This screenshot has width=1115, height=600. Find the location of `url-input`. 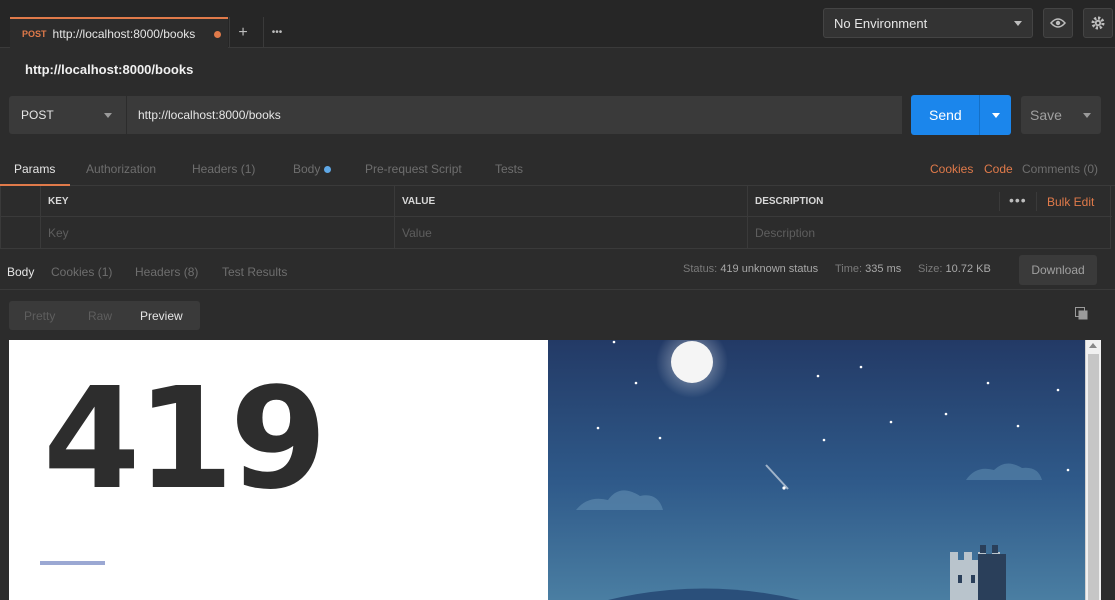

url-input is located at coordinates (514, 115).